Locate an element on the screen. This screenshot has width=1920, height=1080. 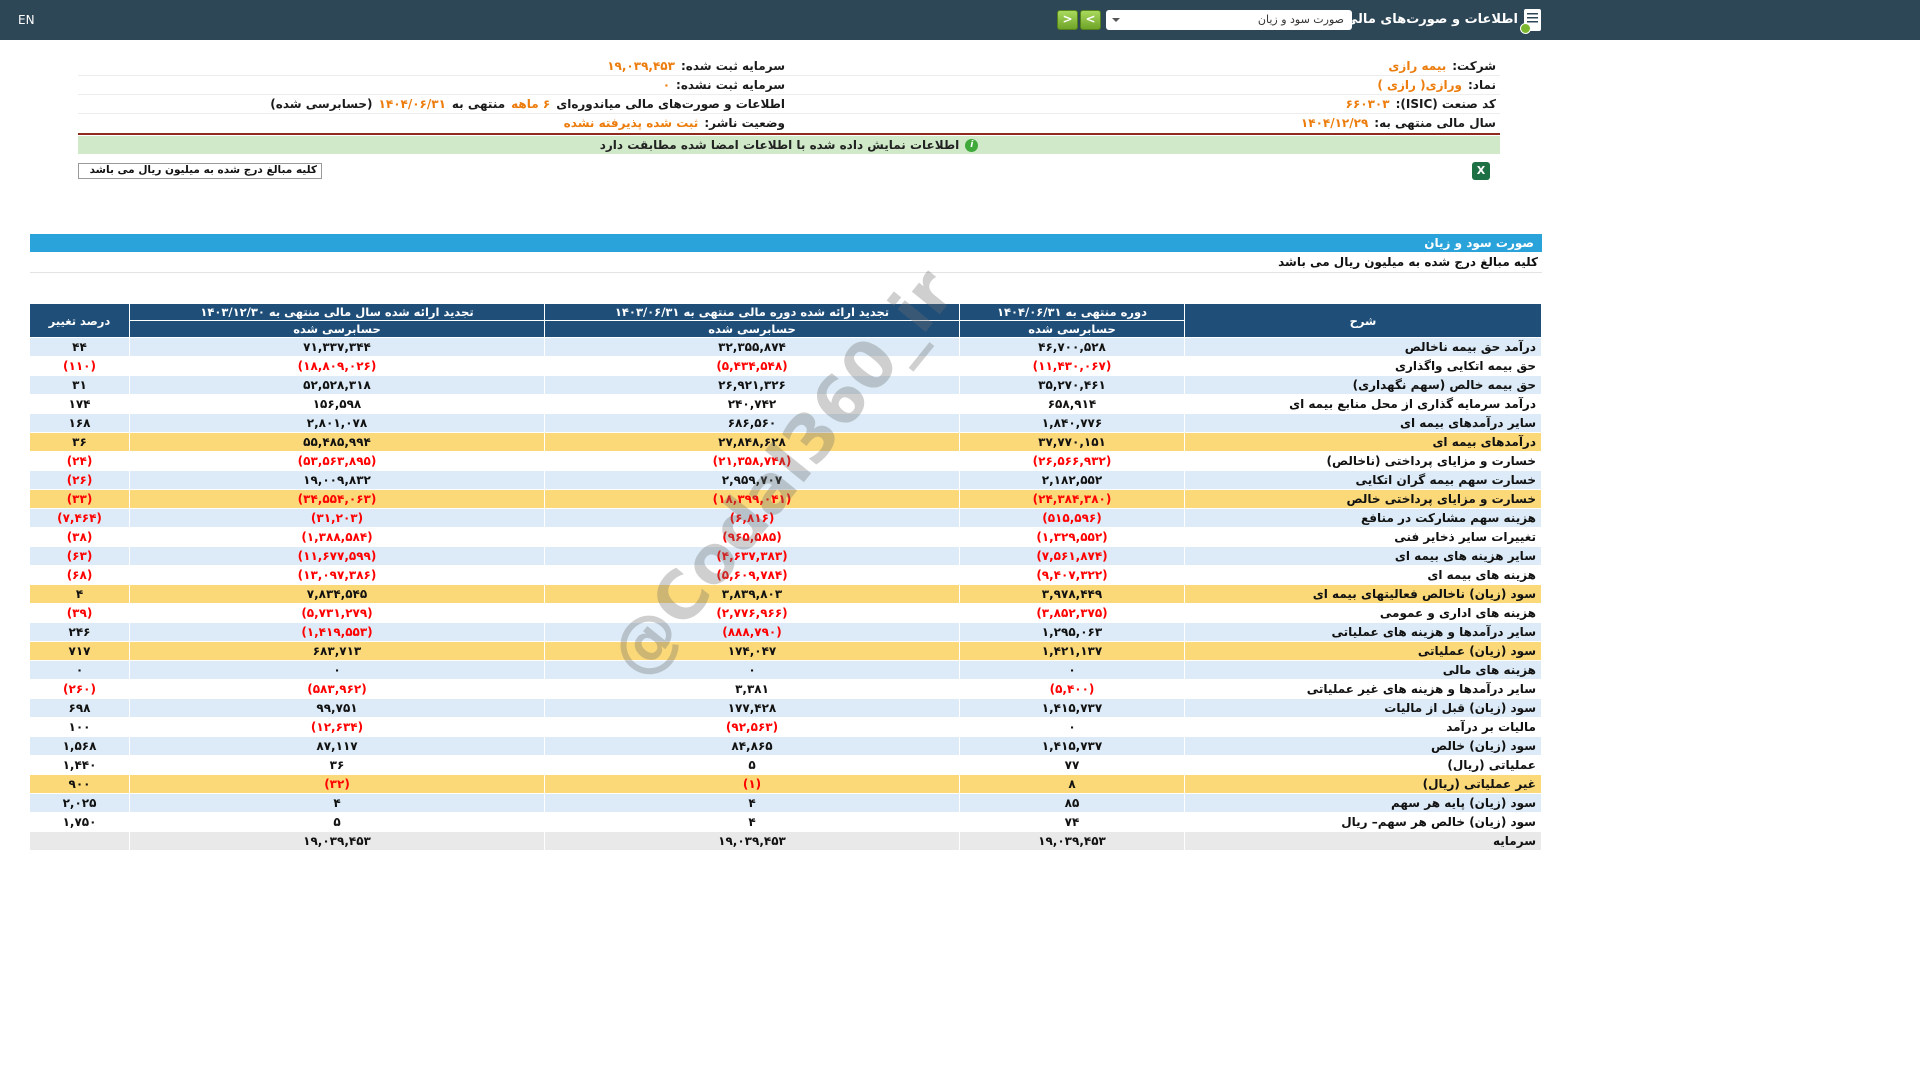
row-label: درآمد سرمایه گذاری از محل منابع بیمه ای is located at coordinates (1363, 404).